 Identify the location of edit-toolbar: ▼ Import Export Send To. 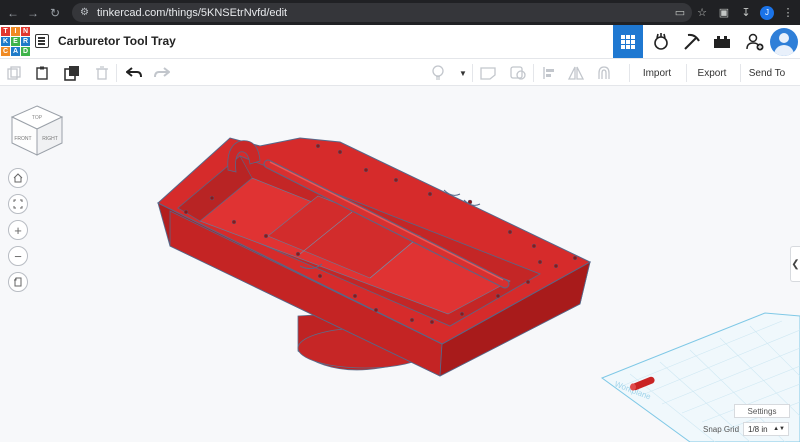
(400, 72).